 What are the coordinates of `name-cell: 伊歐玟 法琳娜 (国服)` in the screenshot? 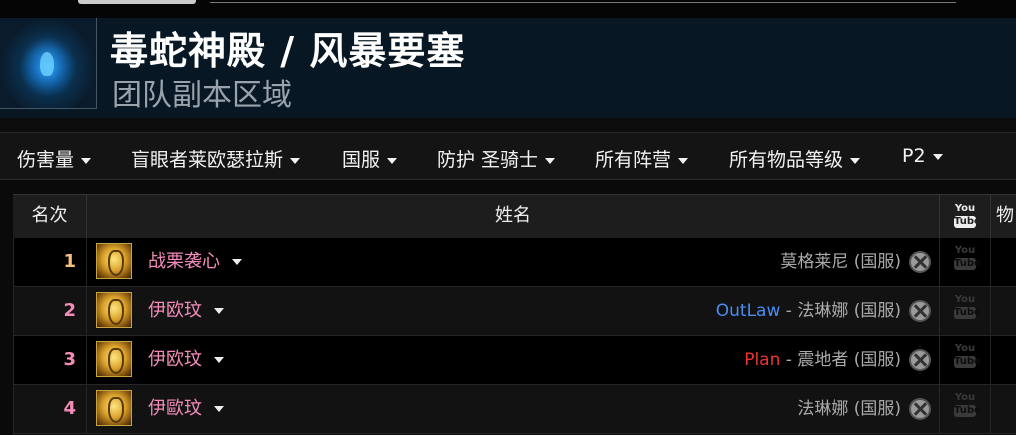 It's located at (512, 409).